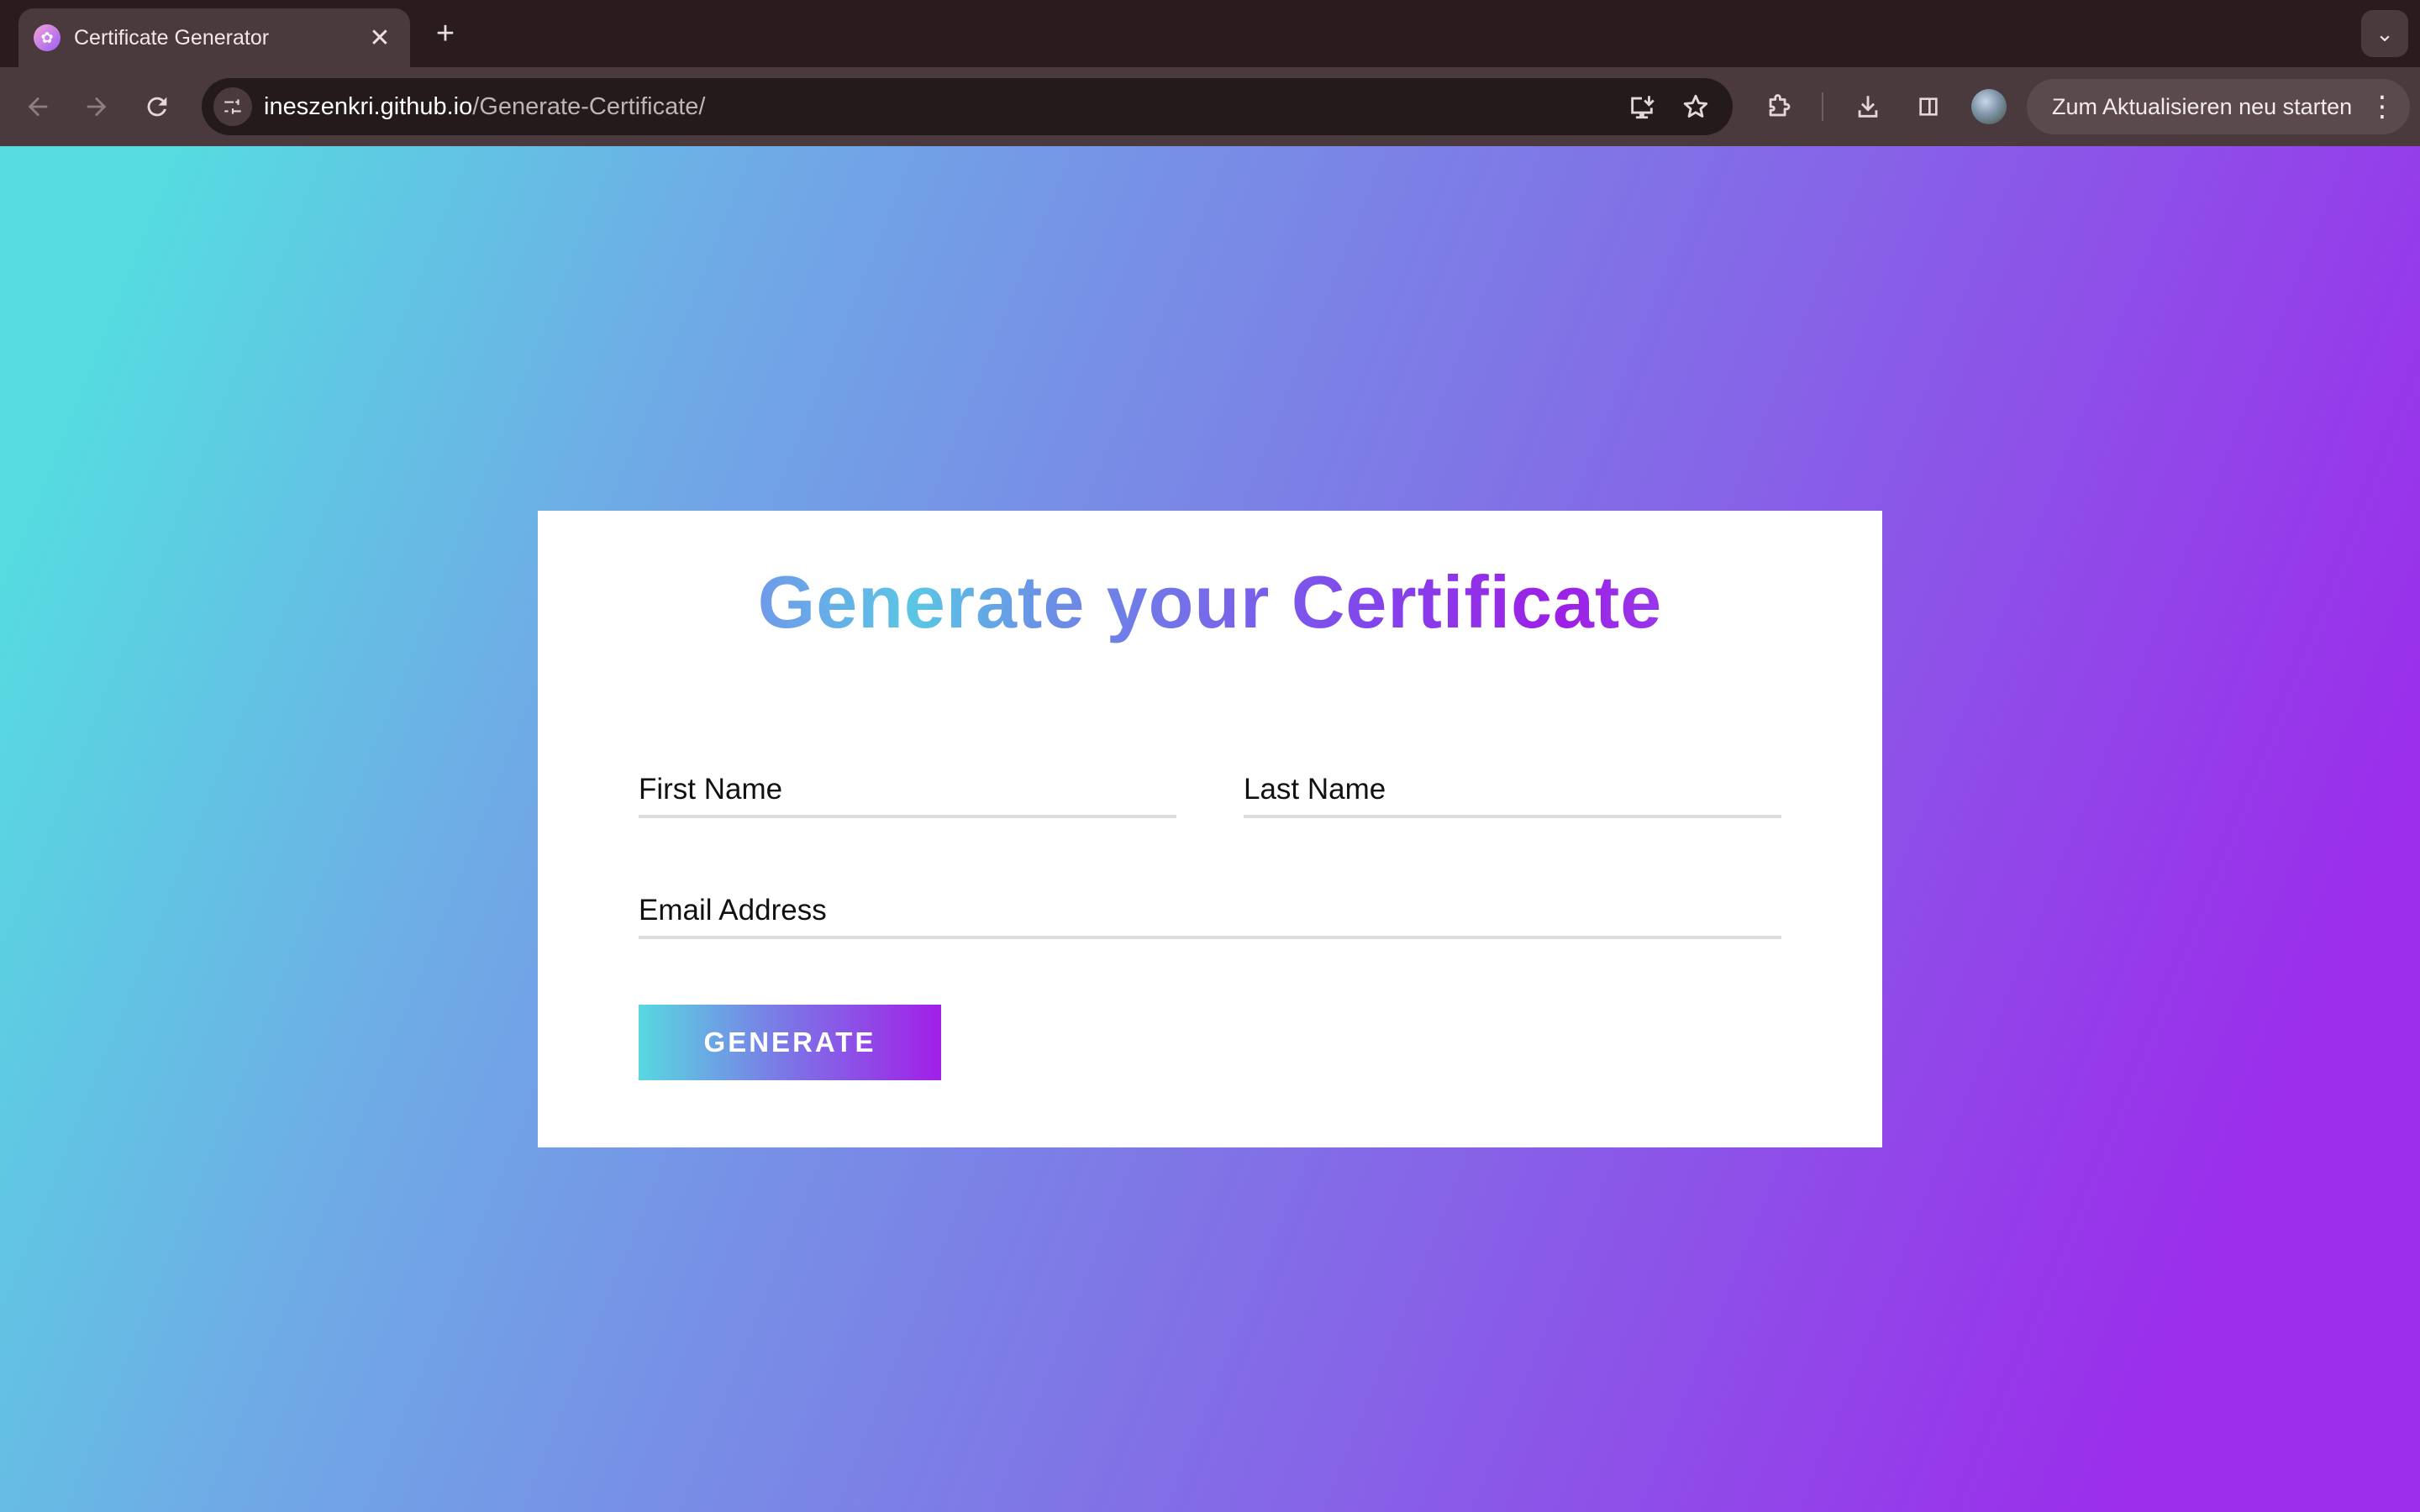 This screenshot has width=2420, height=1512. I want to click on back-button, so click(38, 107).